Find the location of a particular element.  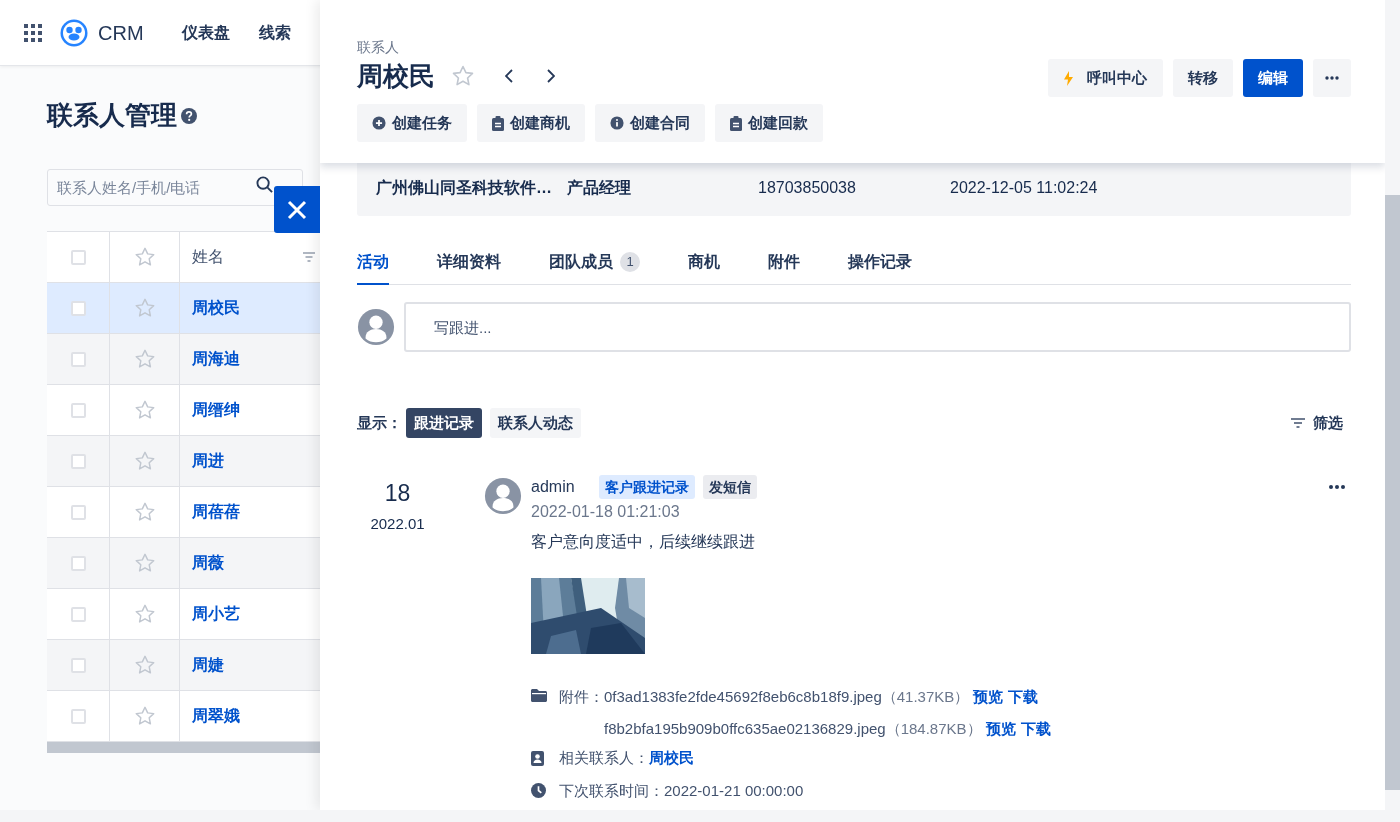

contact-name-link: 周蓓蓓 is located at coordinates (216, 512).